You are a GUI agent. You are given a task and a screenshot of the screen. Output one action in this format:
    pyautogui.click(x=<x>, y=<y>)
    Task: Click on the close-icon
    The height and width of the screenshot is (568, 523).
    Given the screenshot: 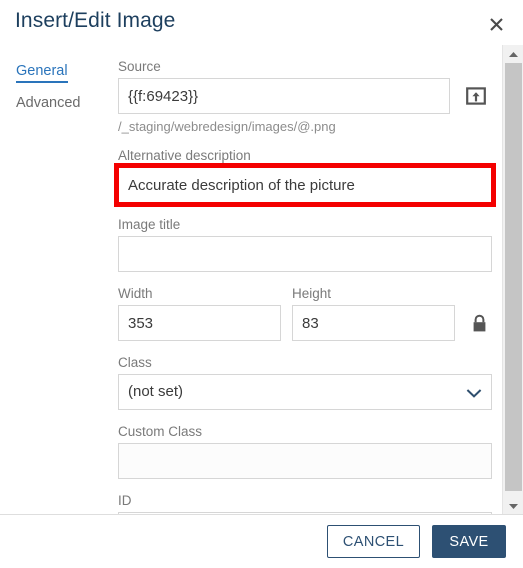 What is the action you would take?
    pyautogui.click(x=496, y=24)
    